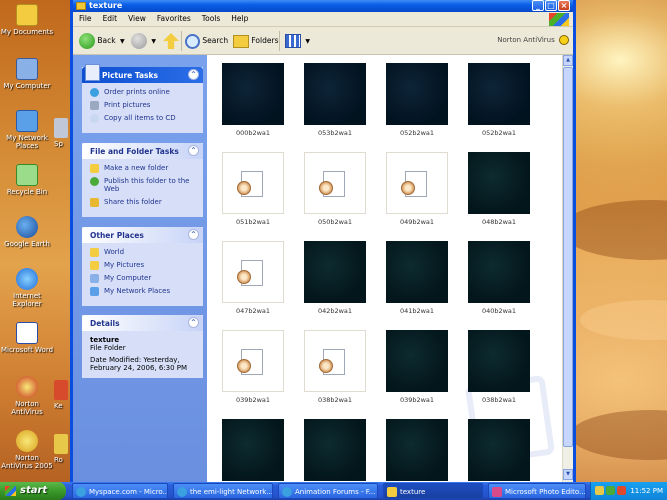 This screenshot has width=667, height=500. I want to click on windows-flag-icon, so click(10, 491).